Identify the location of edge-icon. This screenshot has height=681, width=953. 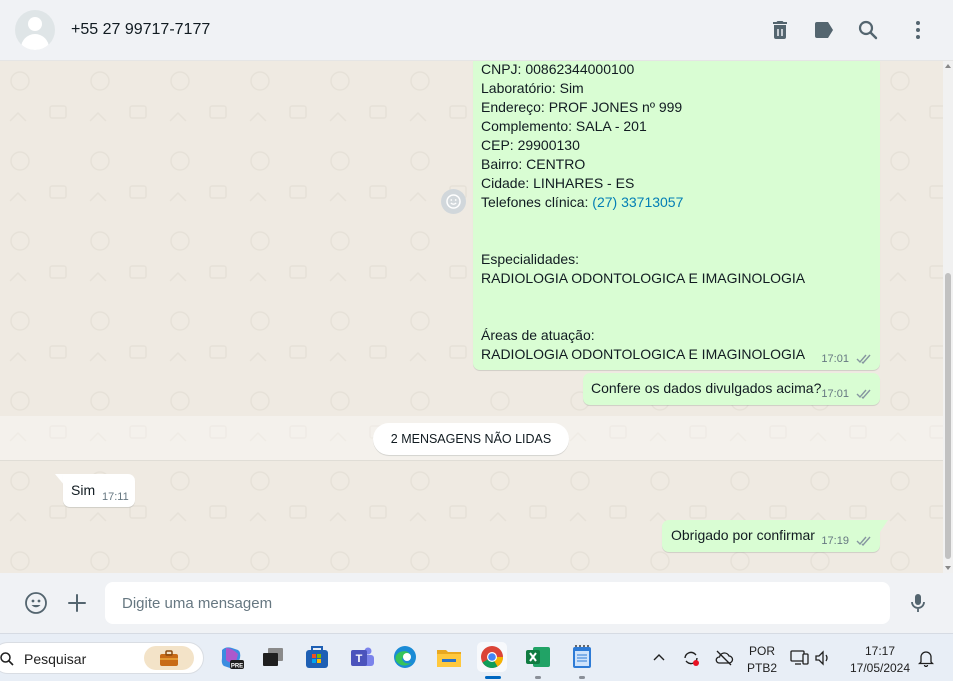
(405, 657).